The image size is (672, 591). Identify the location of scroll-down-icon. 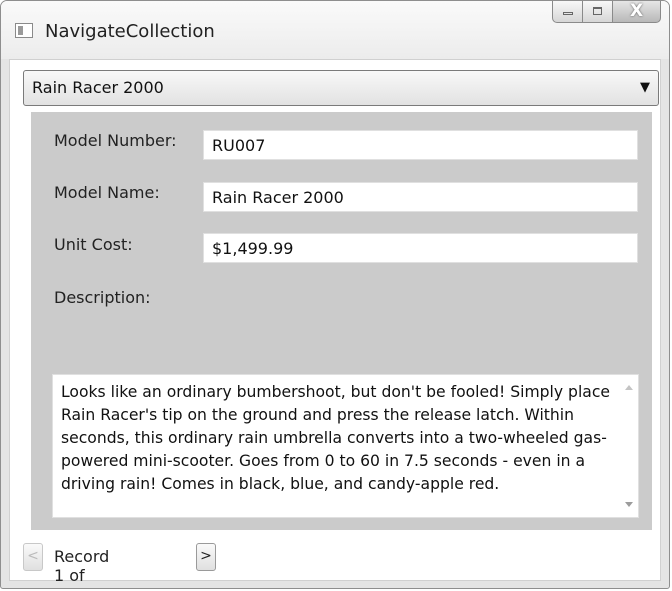
(629, 504).